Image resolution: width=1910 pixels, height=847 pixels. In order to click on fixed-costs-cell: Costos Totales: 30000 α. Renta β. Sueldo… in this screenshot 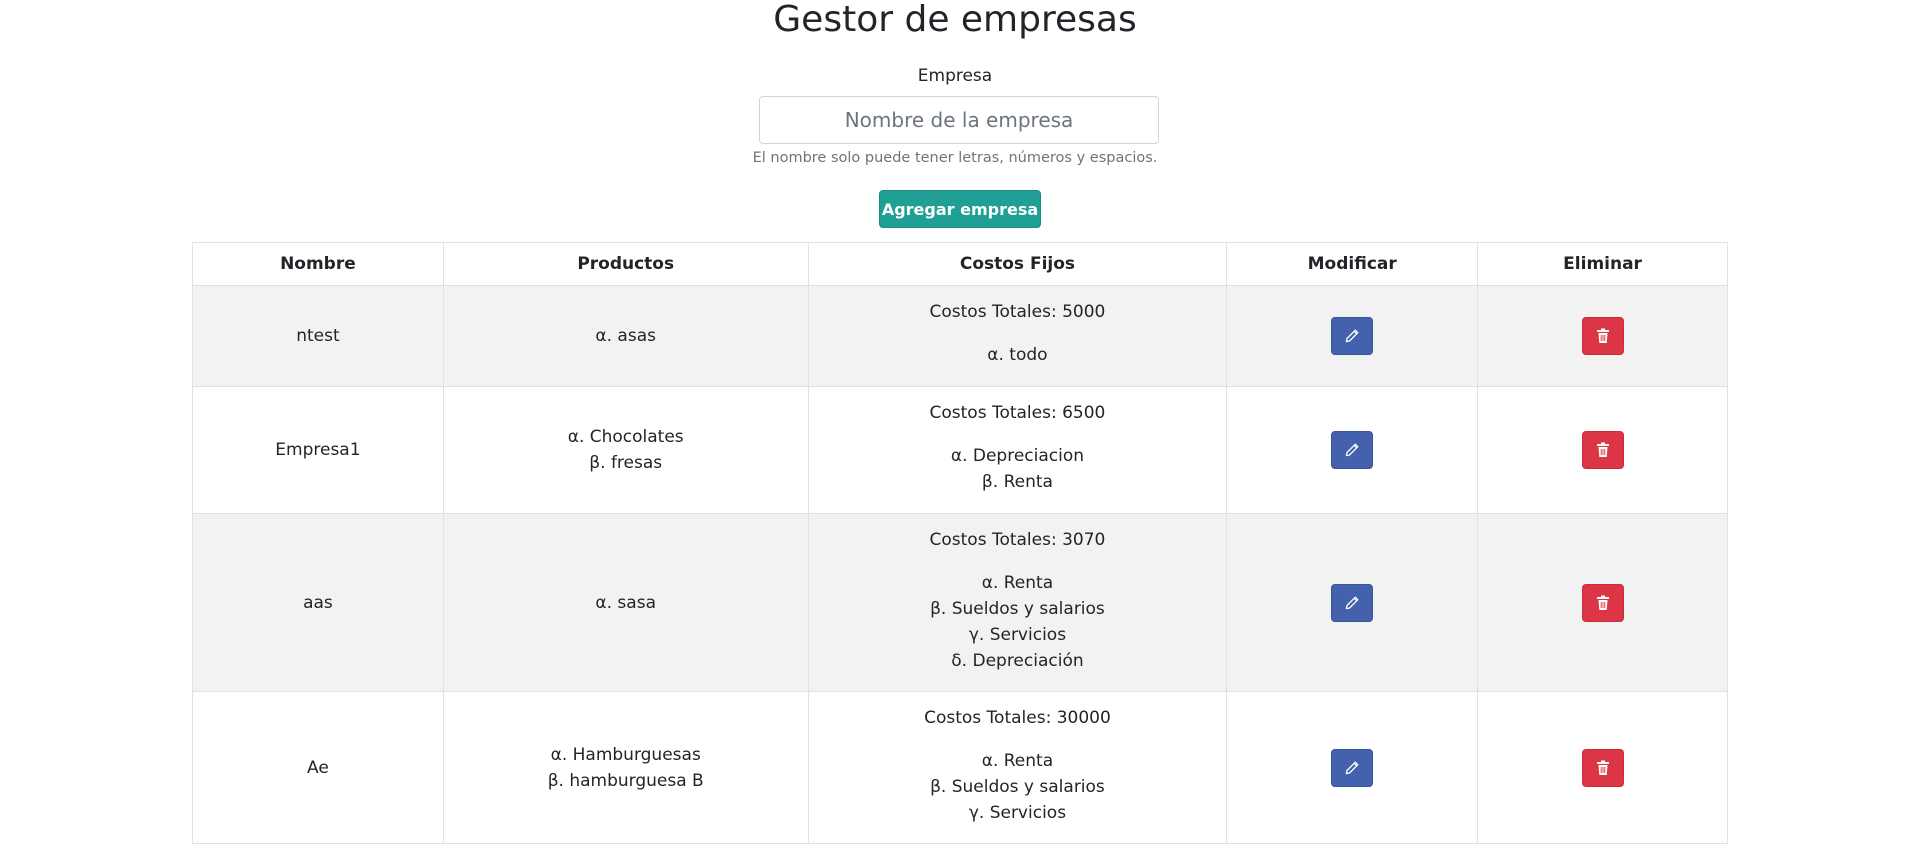, I will do `click(1017, 767)`.